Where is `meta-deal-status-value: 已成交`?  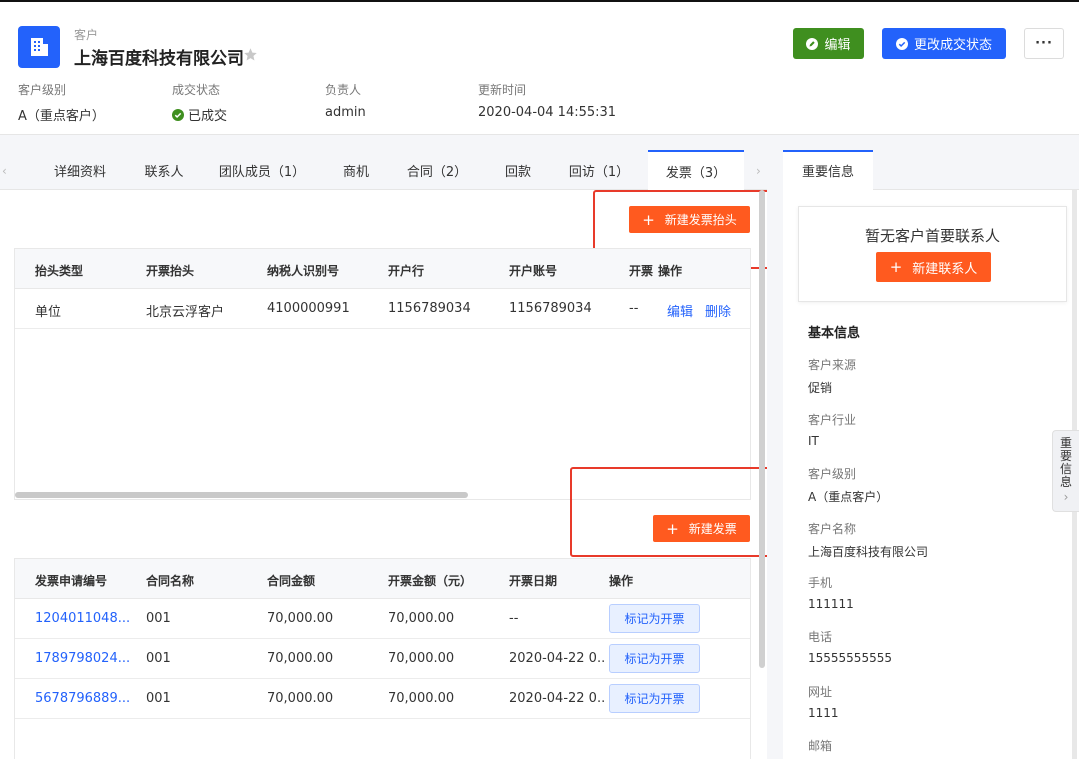
meta-deal-status-value: 已成交 is located at coordinates (208, 116).